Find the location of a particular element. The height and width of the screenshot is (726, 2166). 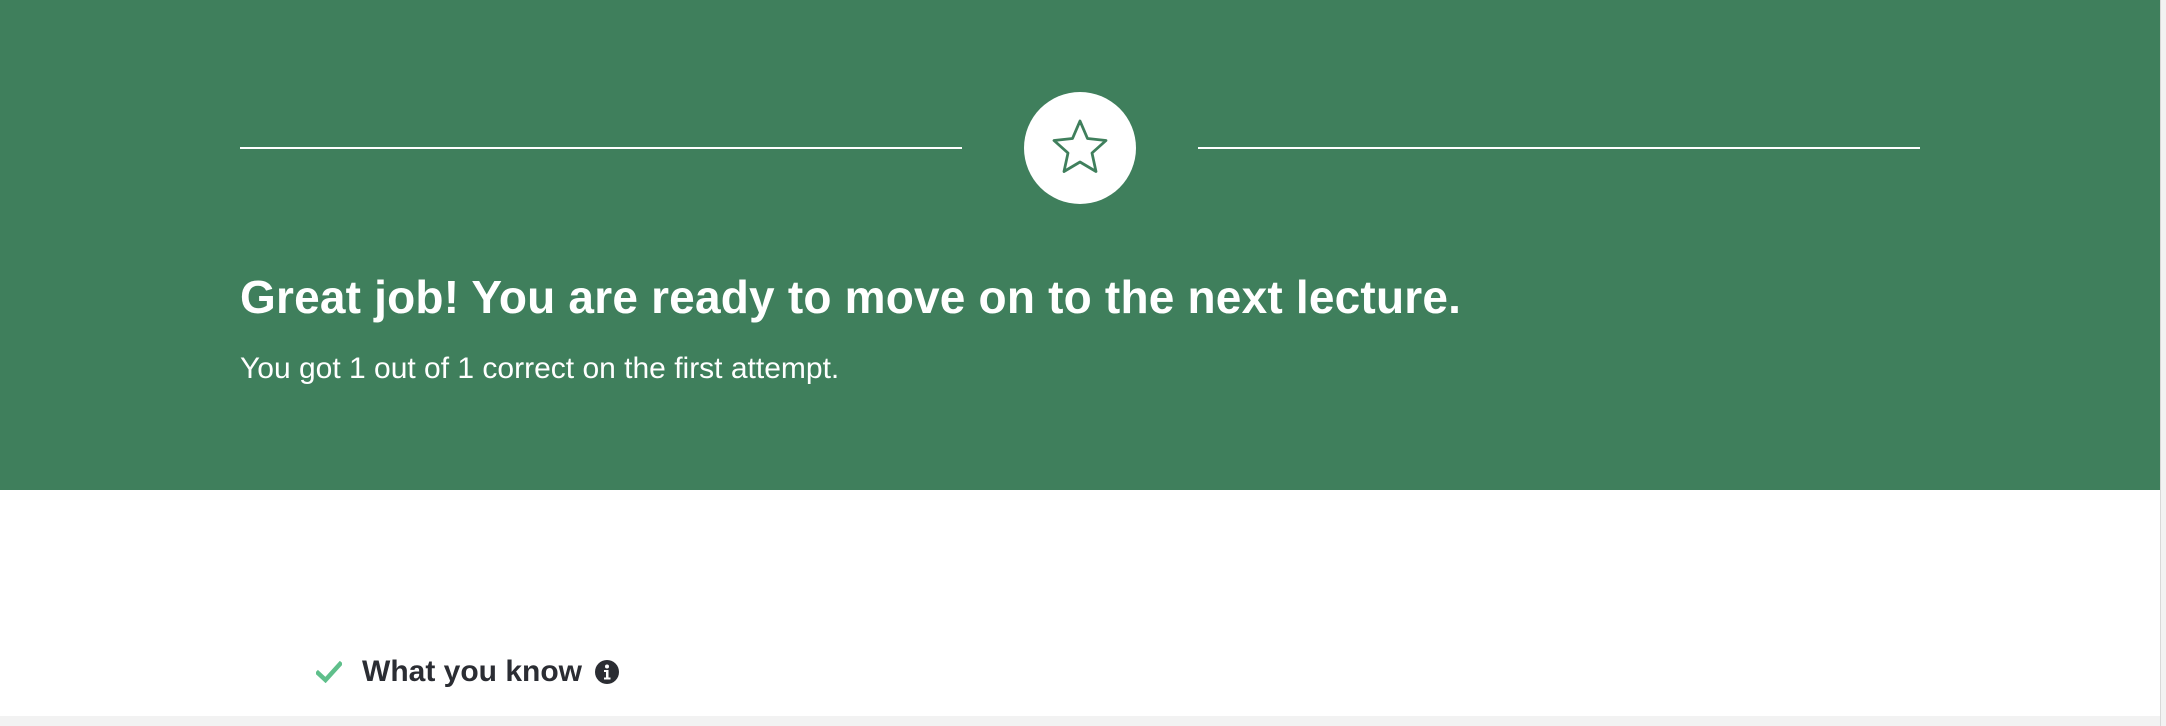

info-icon is located at coordinates (607, 672).